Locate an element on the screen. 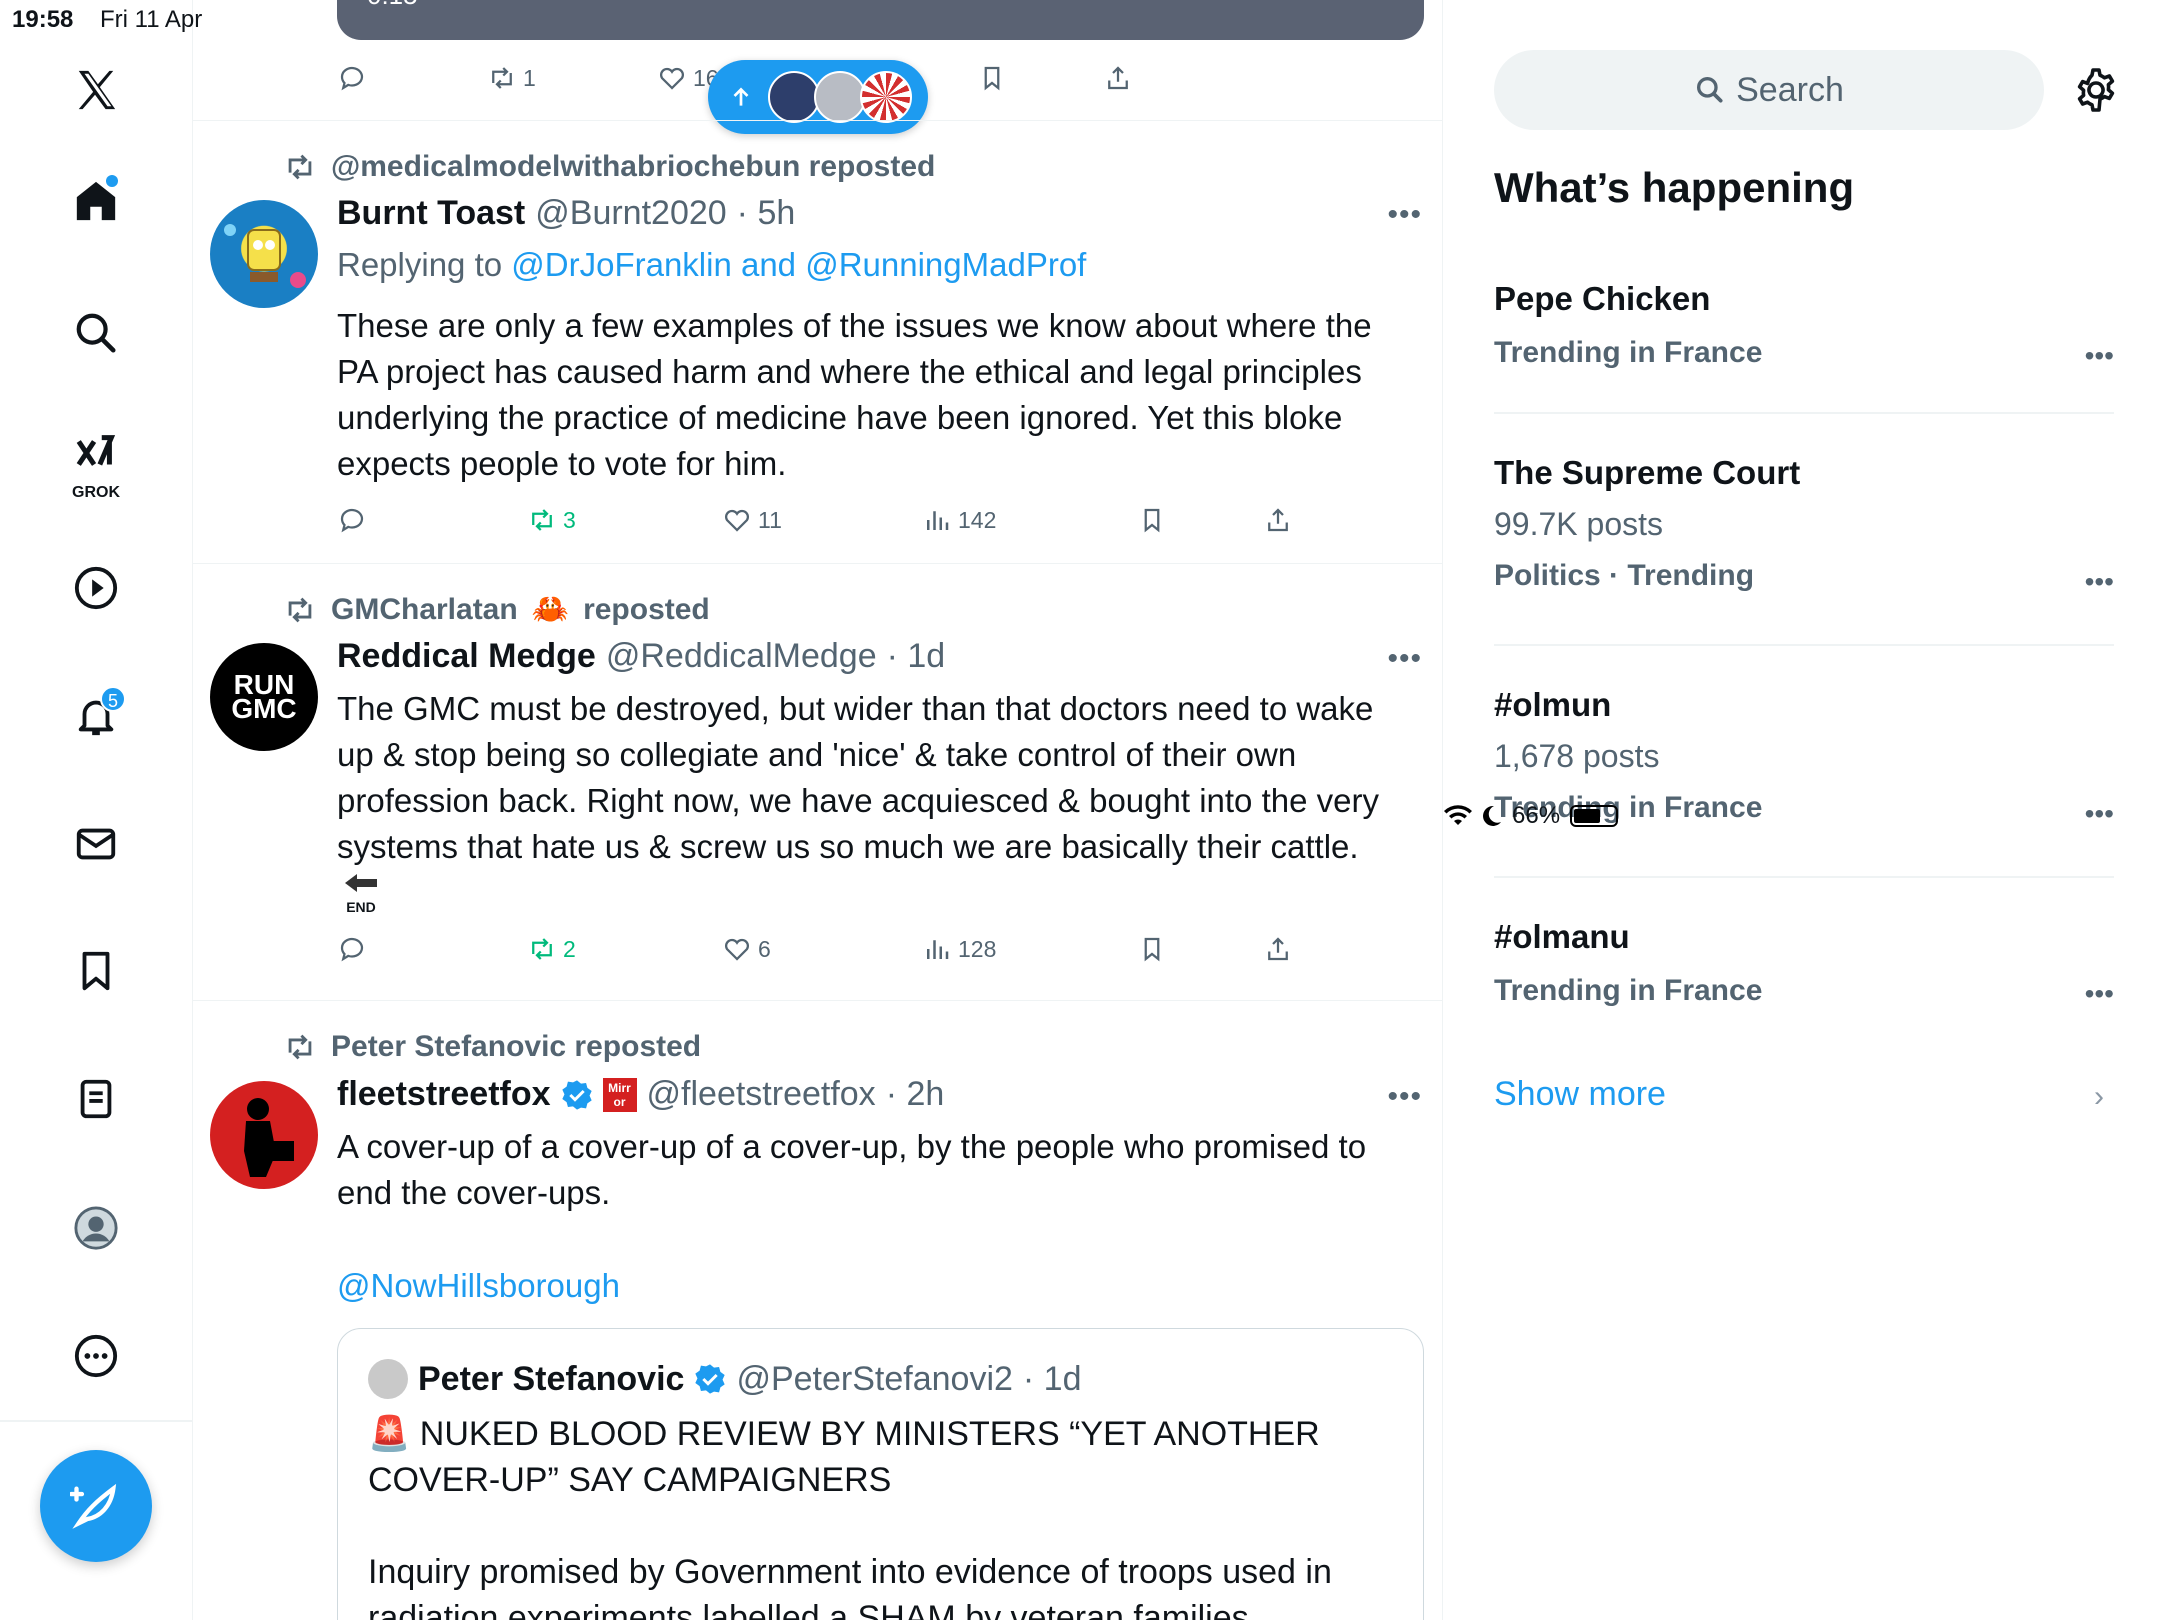 The height and width of the screenshot is (1620, 2160). home-icon is located at coordinates (96, 201).